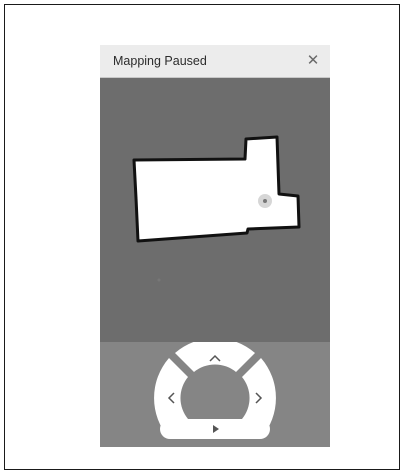 The width and height of the screenshot is (408, 473). I want to click on dock-marker-icon, so click(159, 280).